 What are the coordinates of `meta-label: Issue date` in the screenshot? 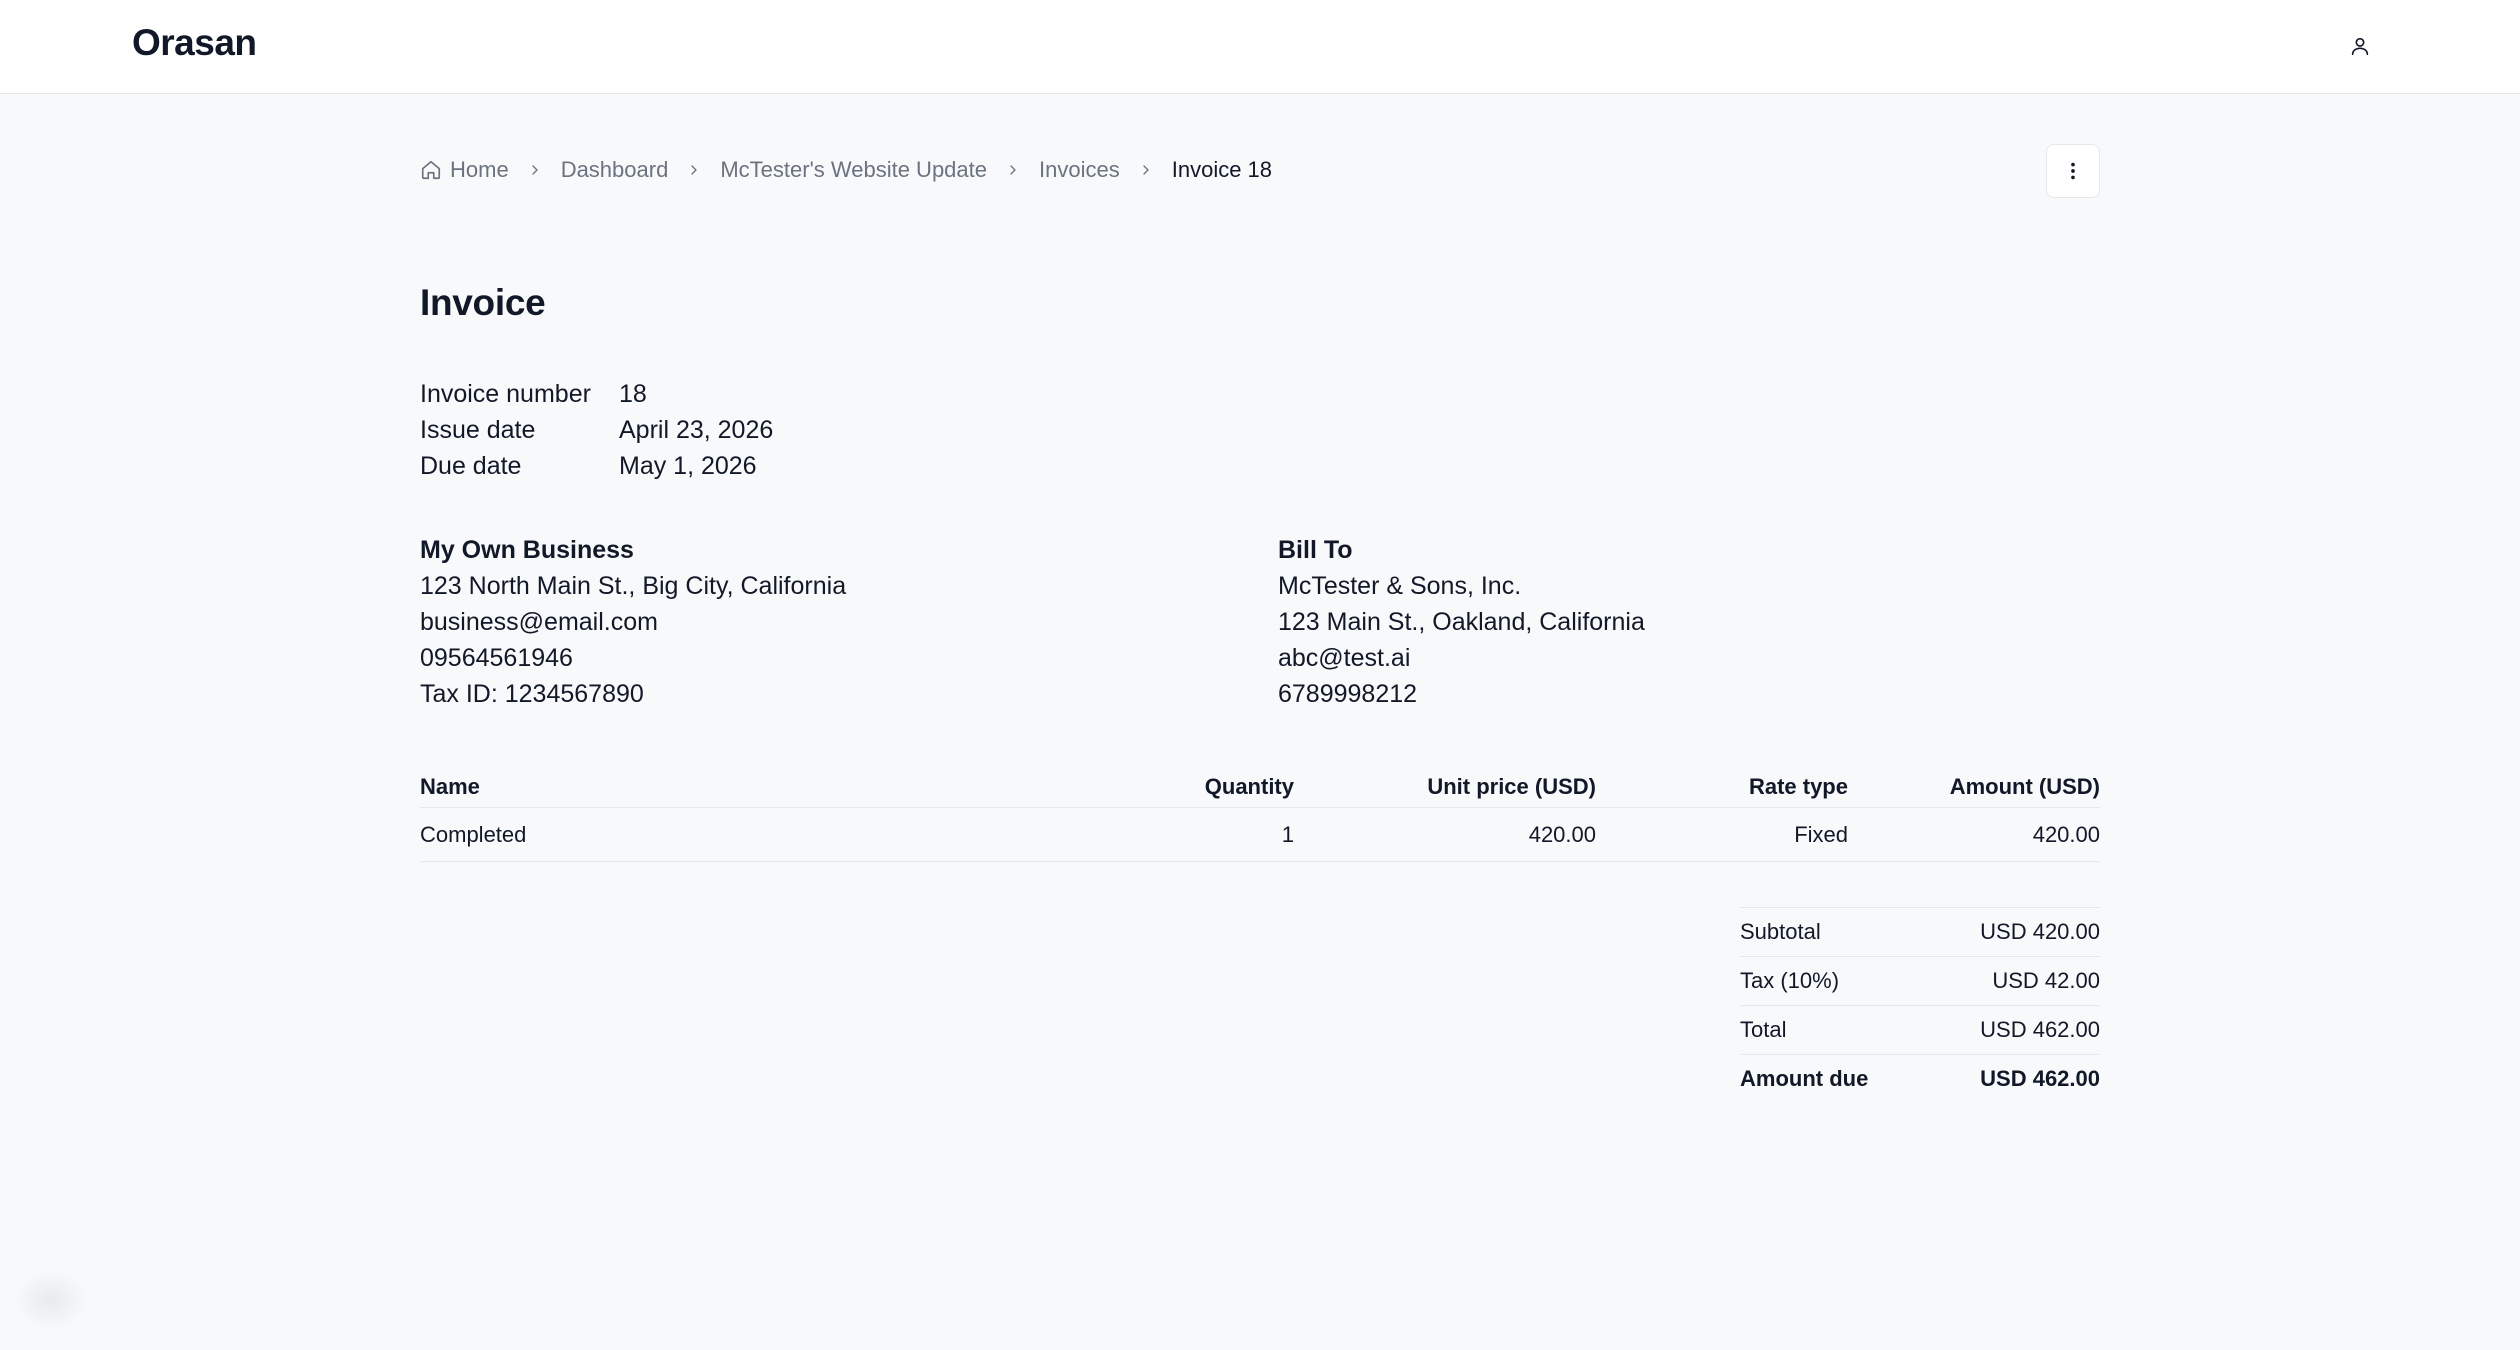 It's located at (478, 429).